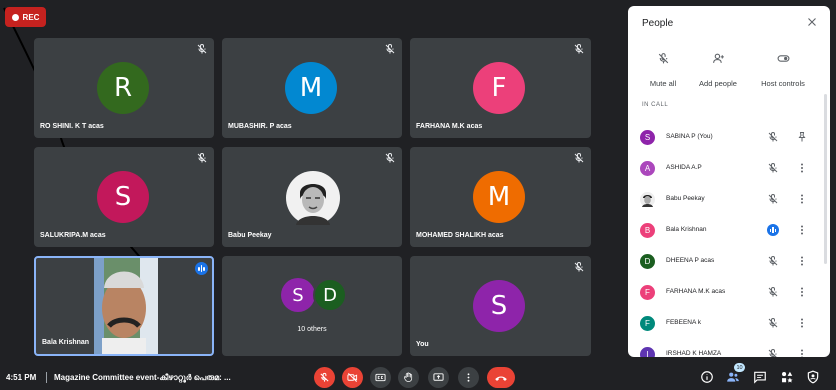 The image size is (836, 390). What do you see at coordinates (46, 377) in the screenshot?
I see `divider` at bounding box center [46, 377].